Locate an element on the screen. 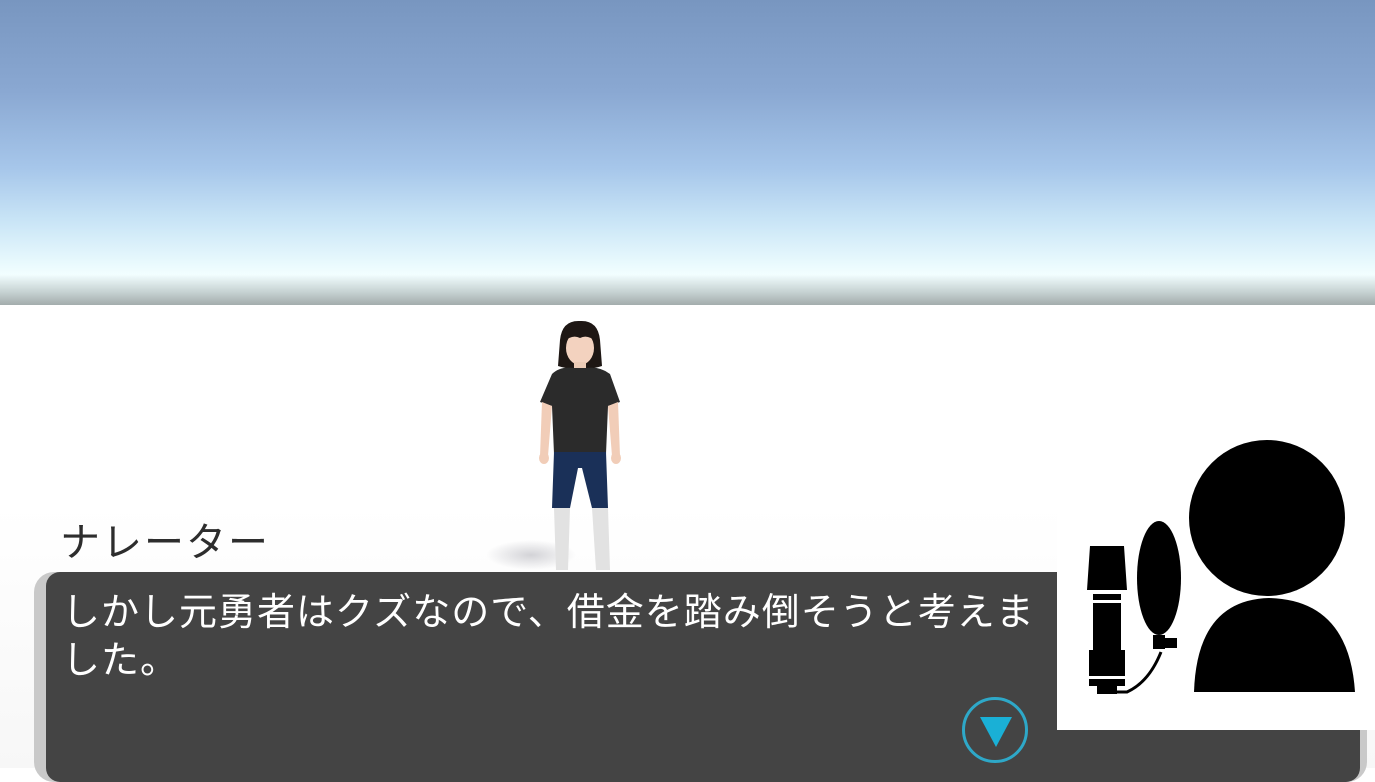  dialog-message: しかし元勇者はクズなので、借金を踏み倒そうと考えました。 is located at coordinates (548, 636).